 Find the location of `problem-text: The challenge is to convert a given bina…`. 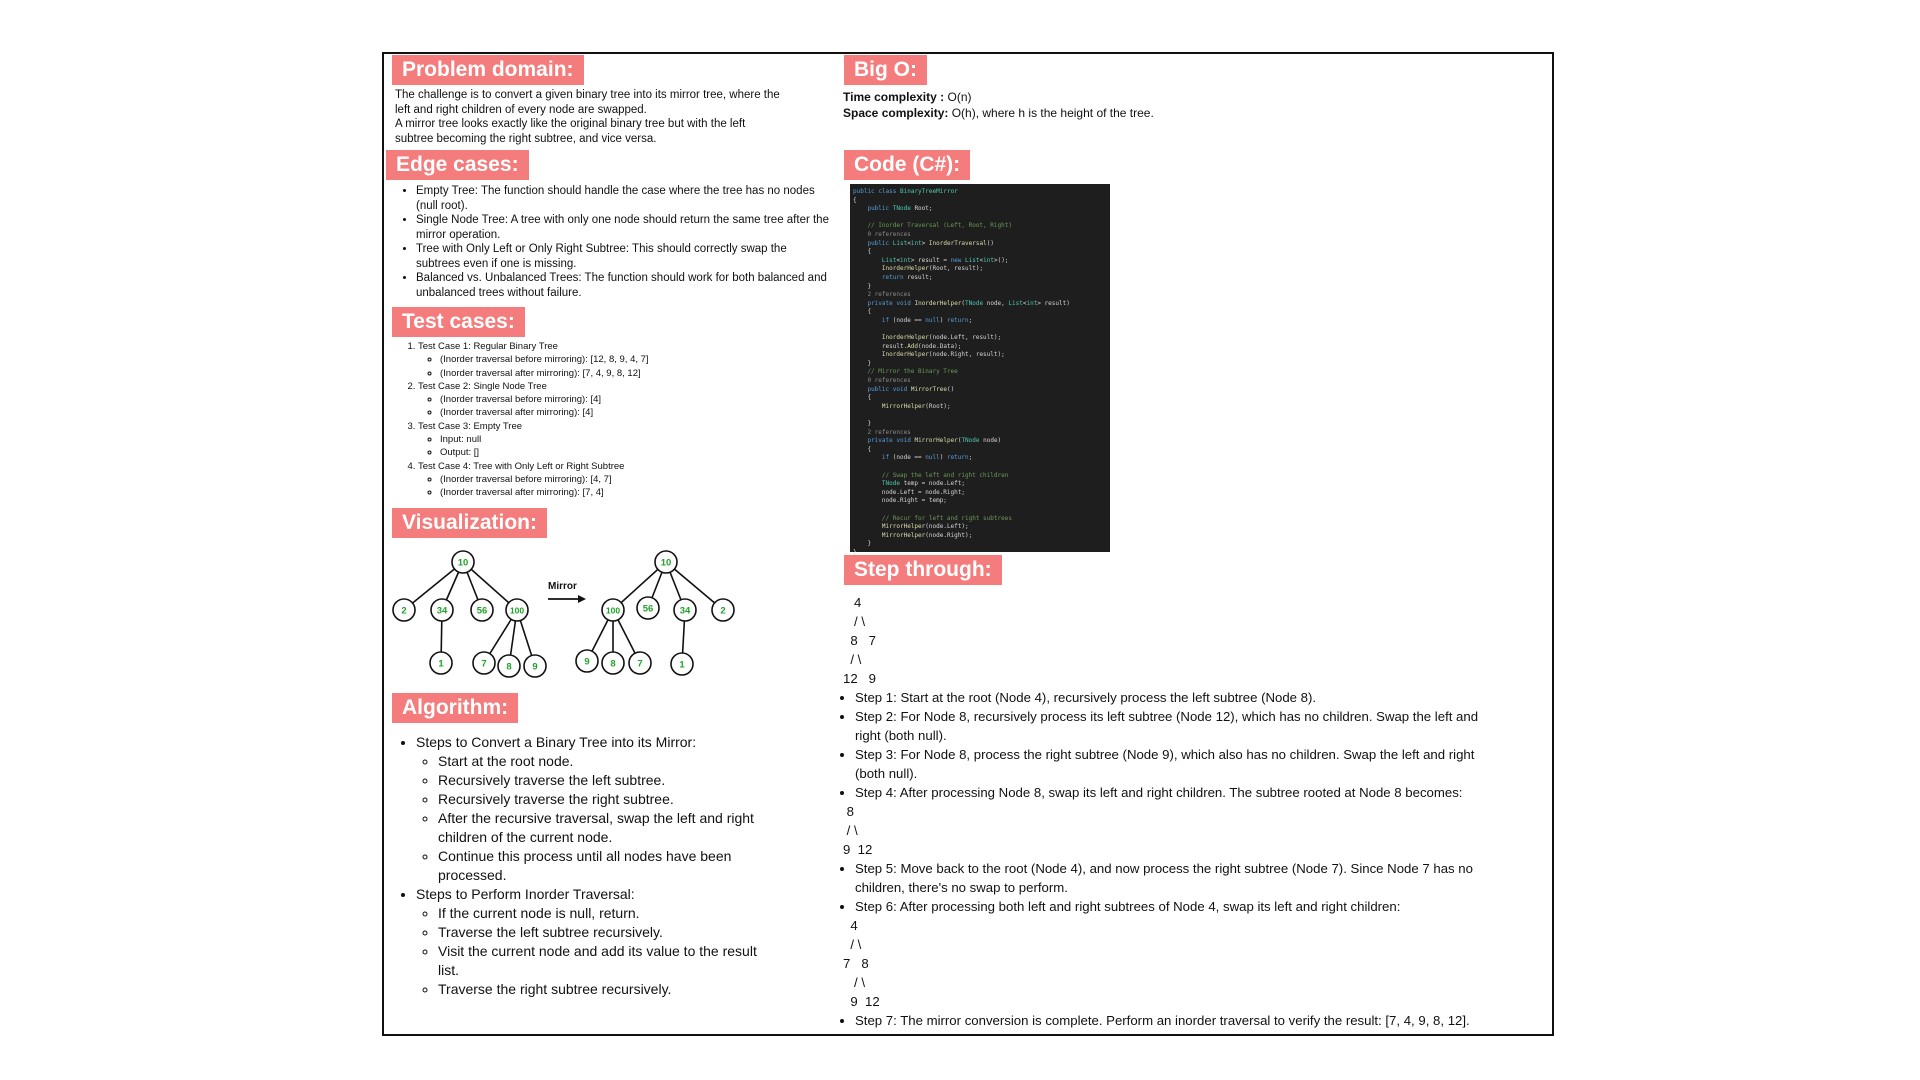

problem-text: The challenge is to convert a given bina… is located at coordinates (587, 117).